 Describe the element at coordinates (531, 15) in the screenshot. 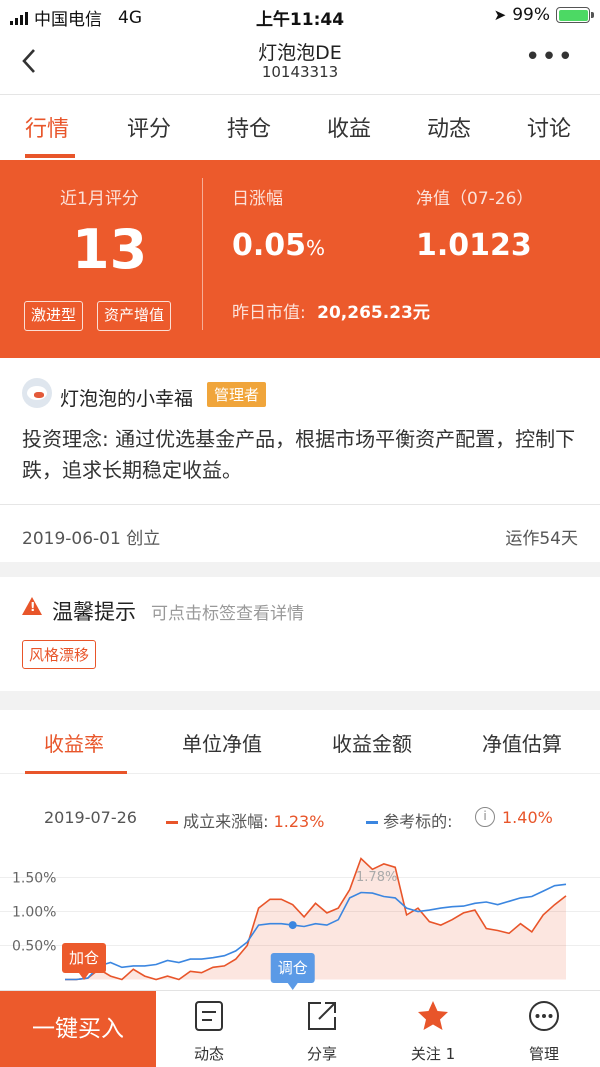

I see `battery-percent: 99%` at that location.